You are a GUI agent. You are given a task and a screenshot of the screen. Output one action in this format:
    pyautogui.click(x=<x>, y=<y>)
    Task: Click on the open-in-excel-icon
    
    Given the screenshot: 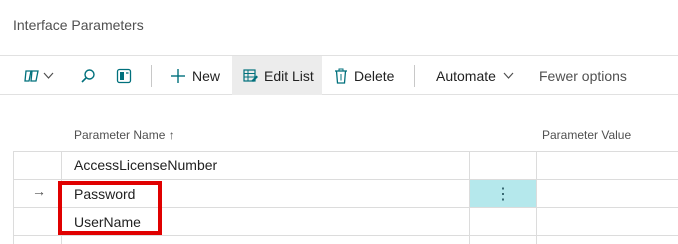 What is the action you would take?
    pyautogui.click(x=124, y=76)
    